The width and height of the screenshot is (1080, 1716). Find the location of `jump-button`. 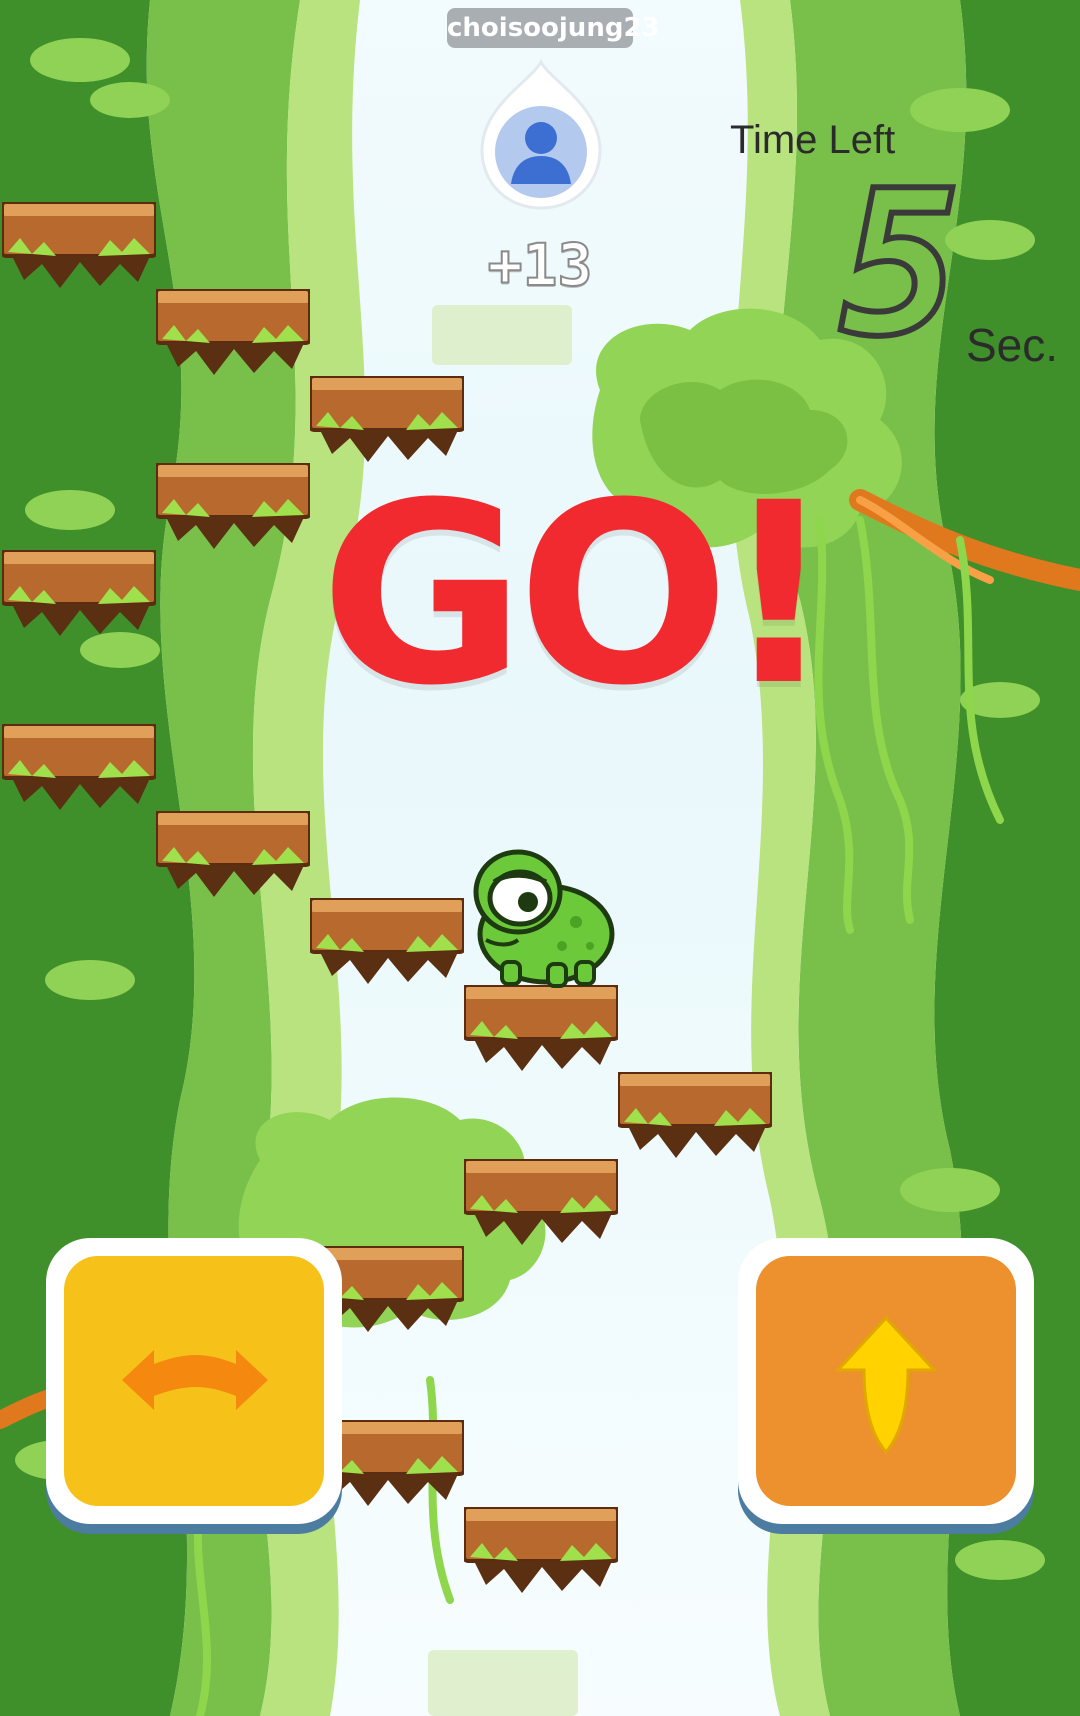

jump-button is located at coordinates (886, 1381).